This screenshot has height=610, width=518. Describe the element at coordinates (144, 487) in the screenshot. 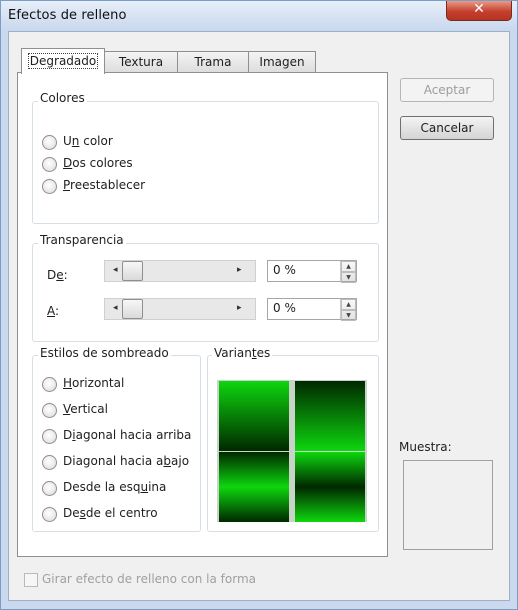

I see `access-key: u` at that location.